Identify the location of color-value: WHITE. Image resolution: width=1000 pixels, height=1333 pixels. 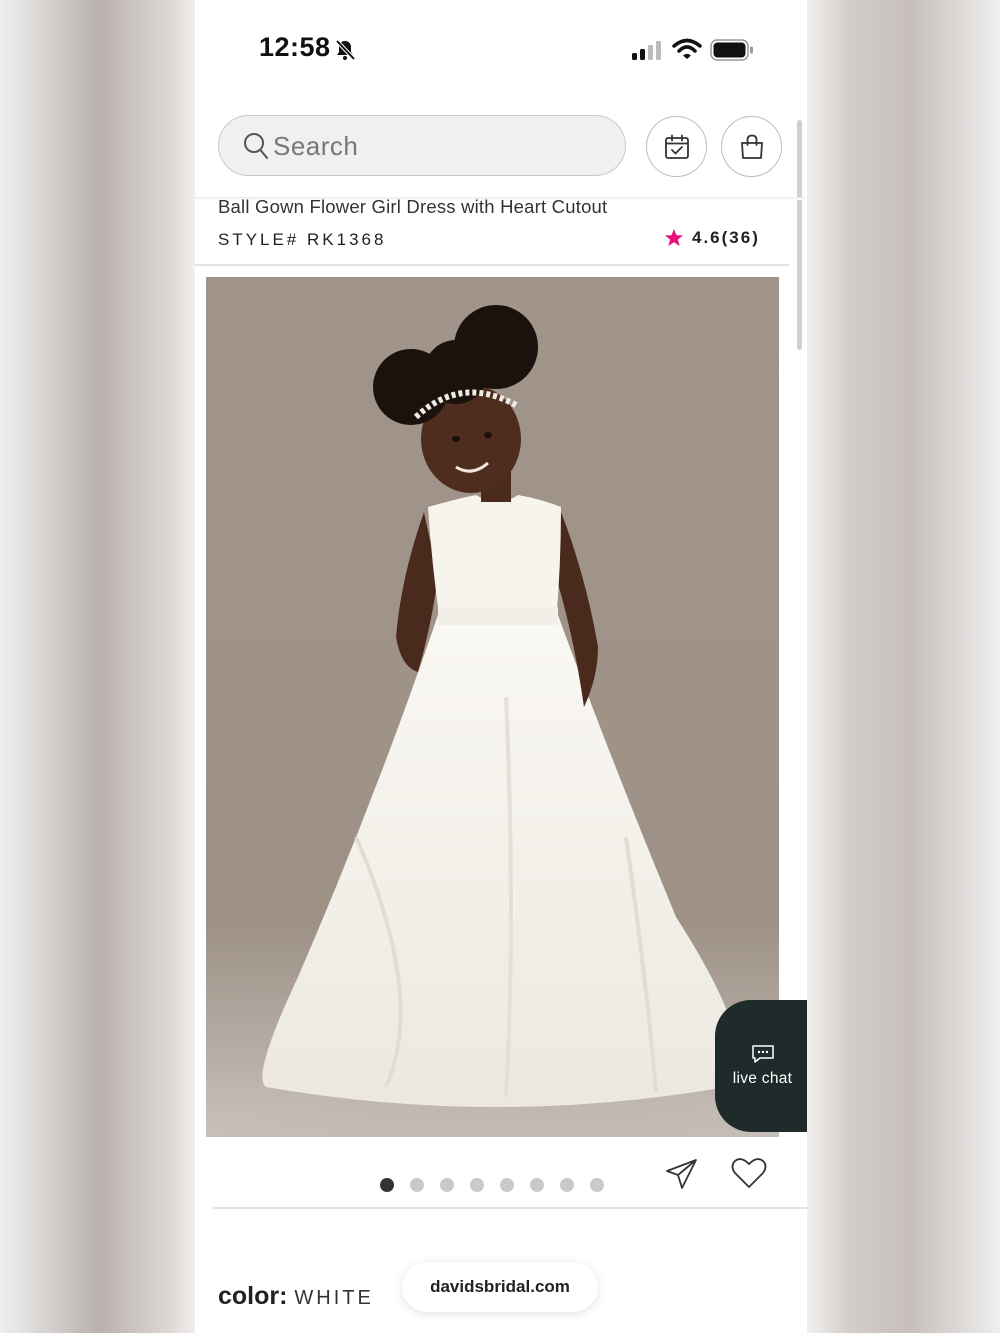
(334, 1298).